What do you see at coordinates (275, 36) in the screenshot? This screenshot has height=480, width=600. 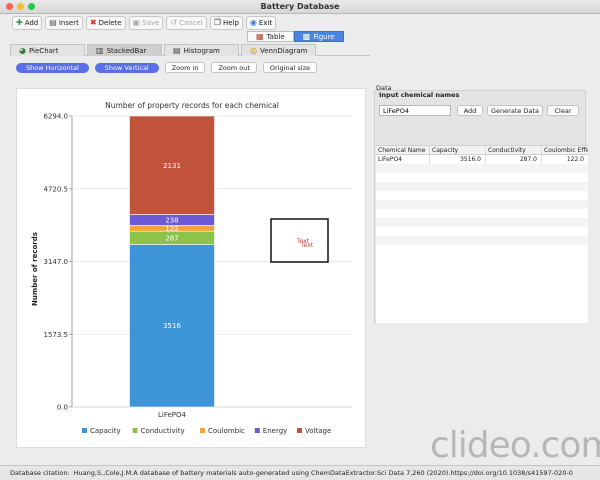 I see `tab-table-label: Table` at bounding box center [275, 36].